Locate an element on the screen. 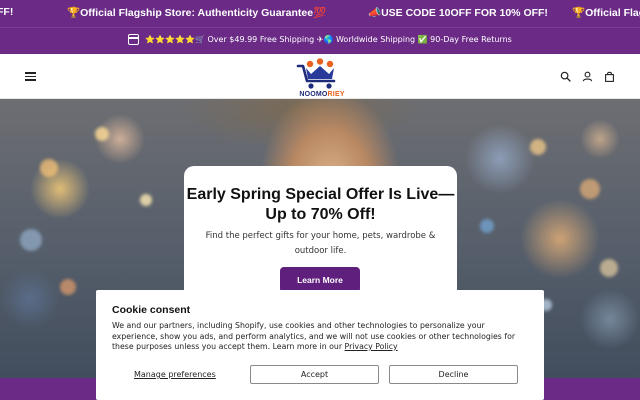 The image size is (640, 400). announcement-item: 📣USE CODE 10OFF FOR 10% OFF! is located at coordinates (458, 13).